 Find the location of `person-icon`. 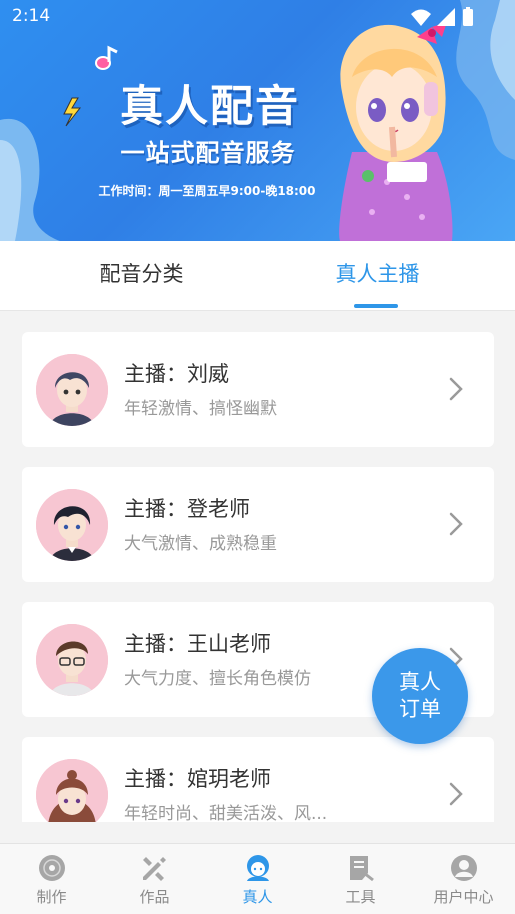

person-icon is located at coordinates (258, 868).